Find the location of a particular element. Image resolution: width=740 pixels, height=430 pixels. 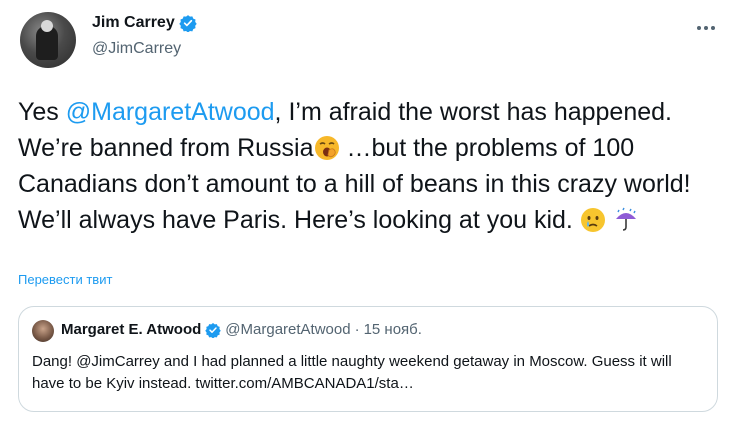

quoted-avatar is located at coordinates (43, 331).